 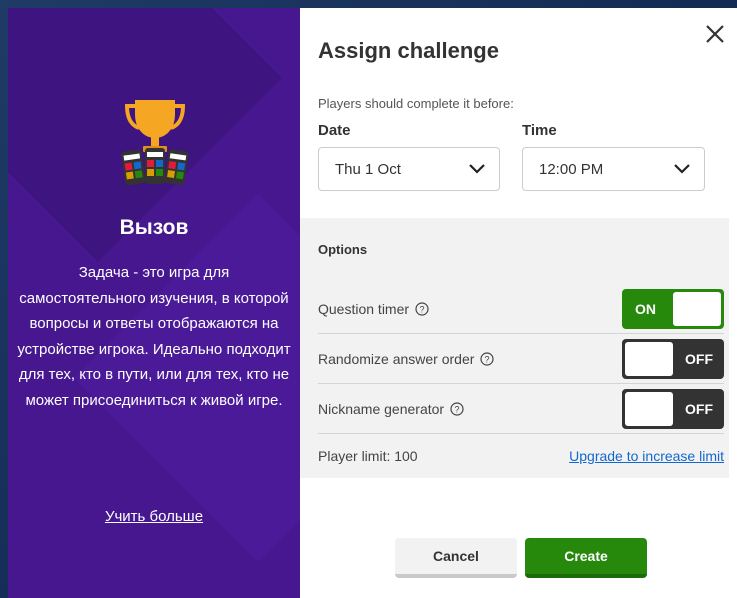 What do you see at coordinates (521, 408) in the screenshot?
I see `option-nickname-generator: Nickname generator ? OFF` at bounding box center [521, 408].